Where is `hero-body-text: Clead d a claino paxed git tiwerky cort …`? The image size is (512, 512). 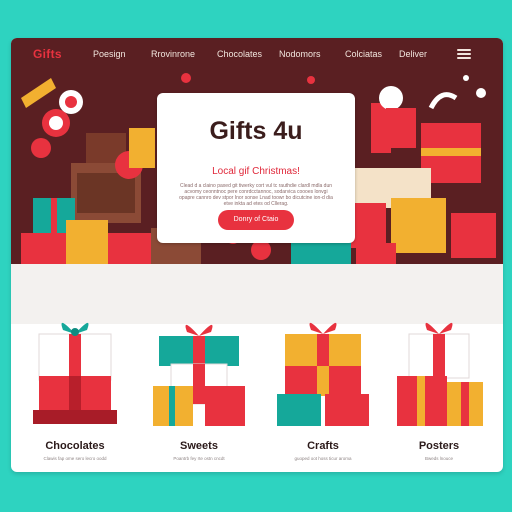 hero-body-text: Clead d a claino paxed git tiwerky cort … is located at coordinates (256, 195).